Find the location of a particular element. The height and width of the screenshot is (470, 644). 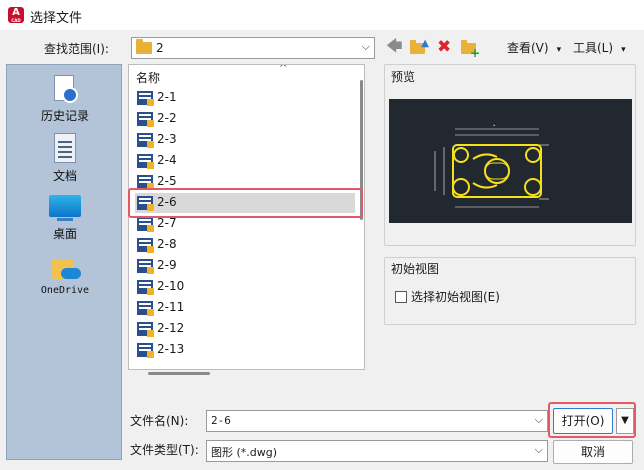

file-type-select: 图形 (*.dwg) ⌵ is located at coordinates (377, 451).